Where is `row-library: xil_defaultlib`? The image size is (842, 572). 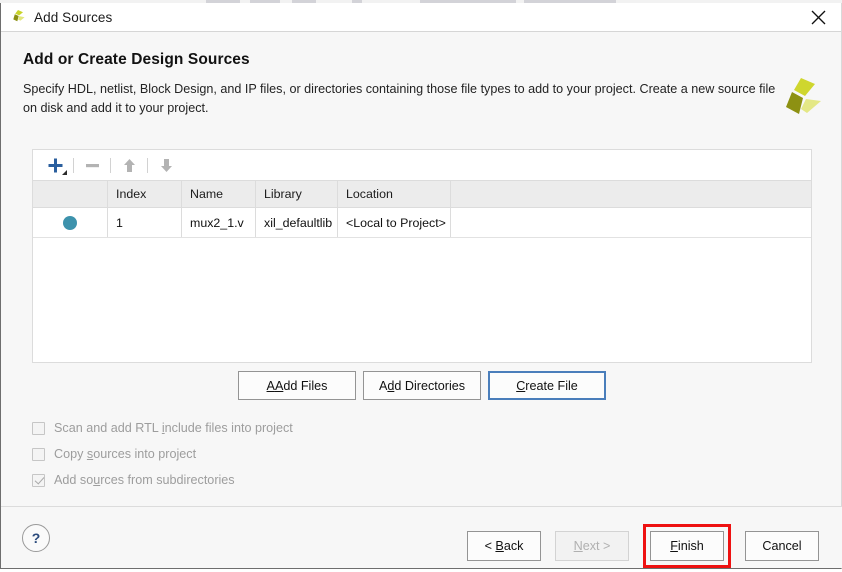
row-library: xil_defaultlib is located at coordinates (297, 222).